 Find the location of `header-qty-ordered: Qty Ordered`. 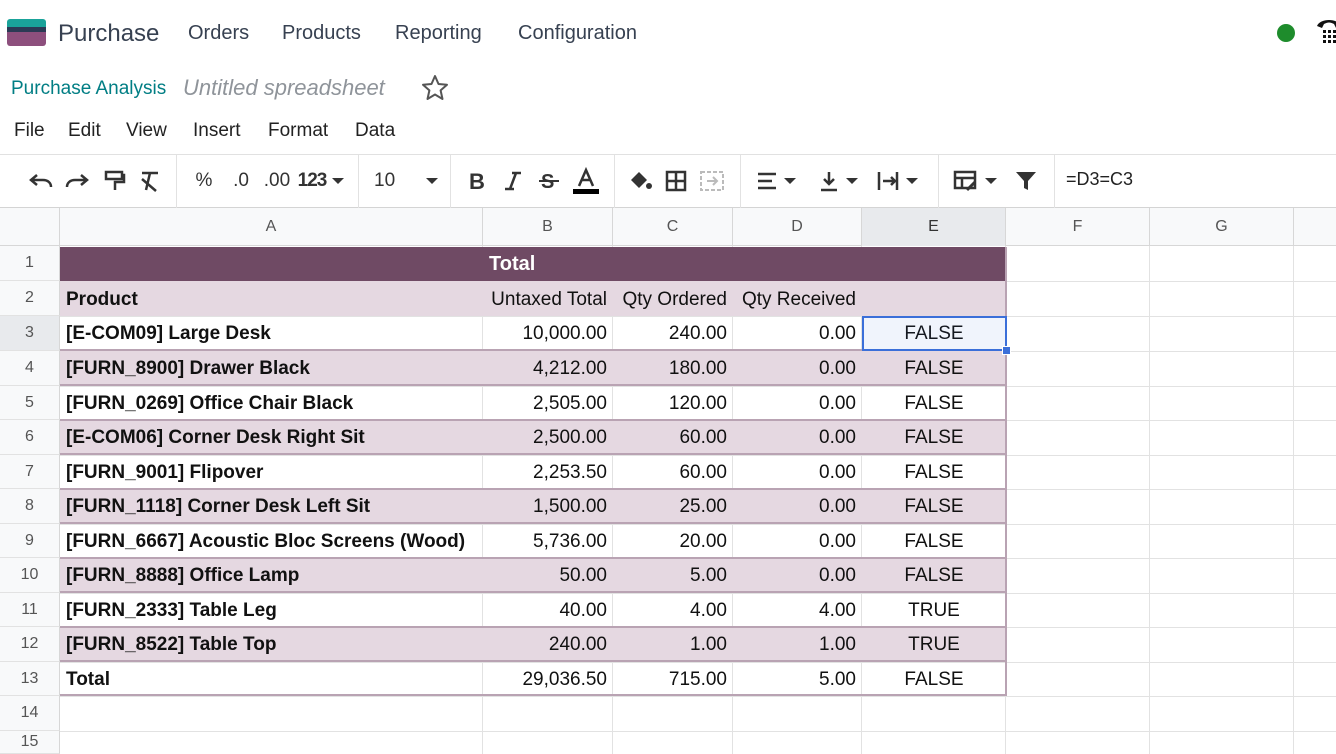

header-qty-ordered: Qty Ordered is located at coordinates (673, 299).